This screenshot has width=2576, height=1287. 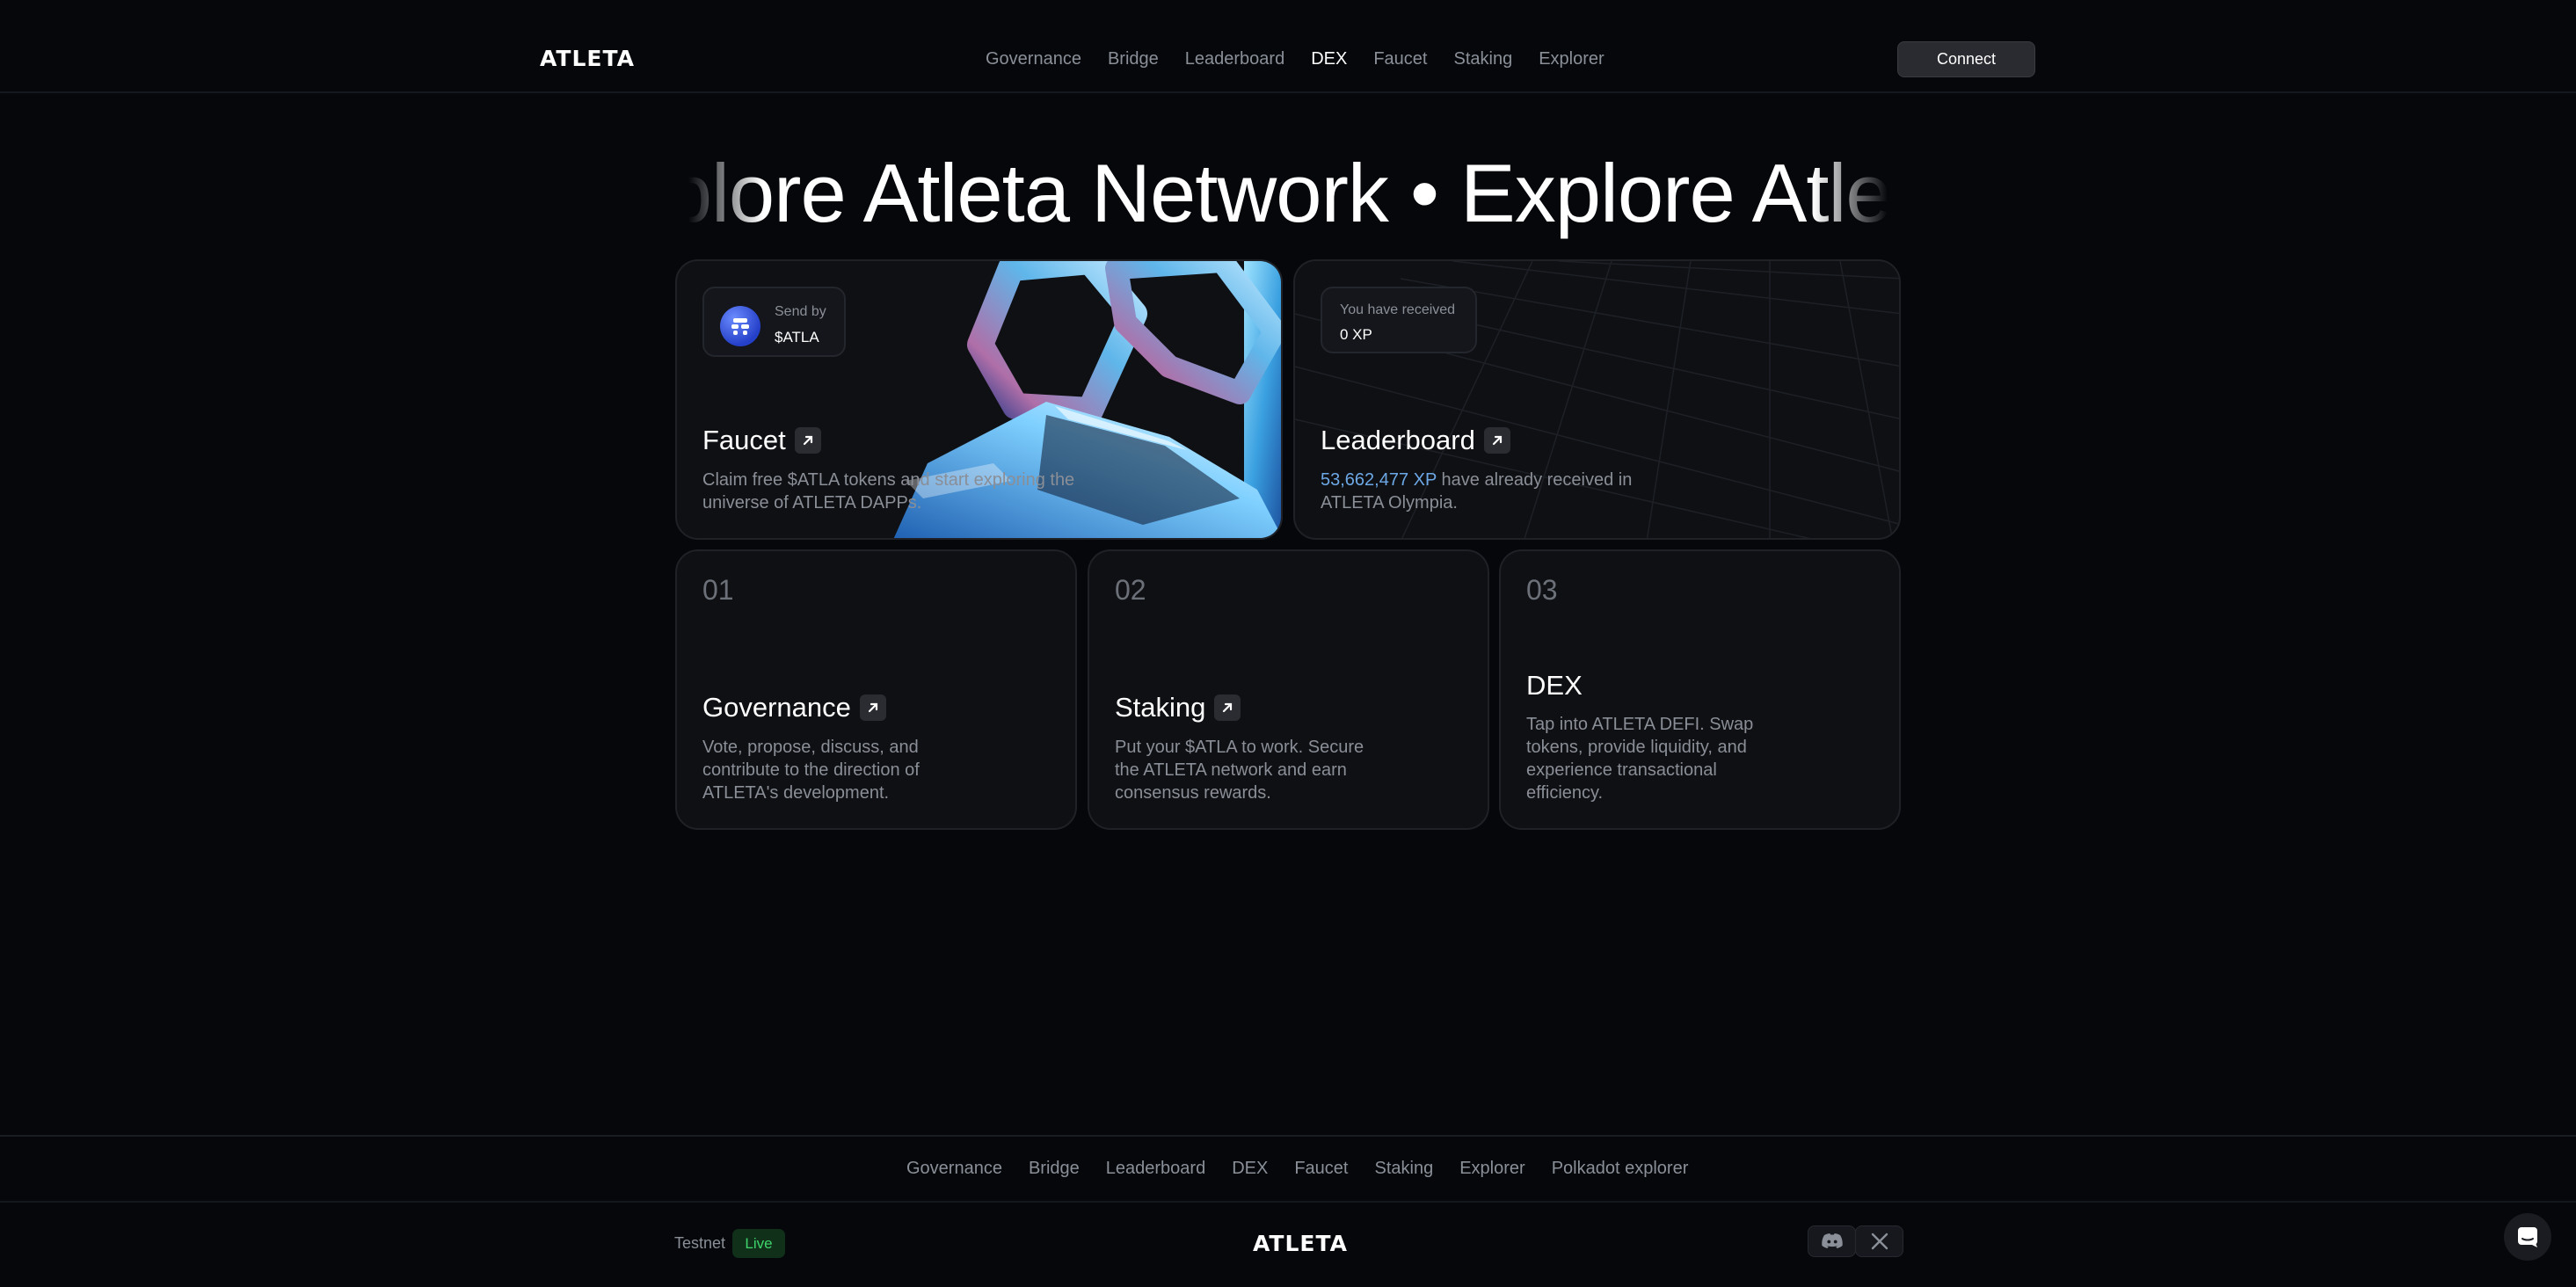 What do you see at coordinates (1400, 59) in the screenshot?
I see `nav-faucet: Faucet` at bounding box center [1400, 59].